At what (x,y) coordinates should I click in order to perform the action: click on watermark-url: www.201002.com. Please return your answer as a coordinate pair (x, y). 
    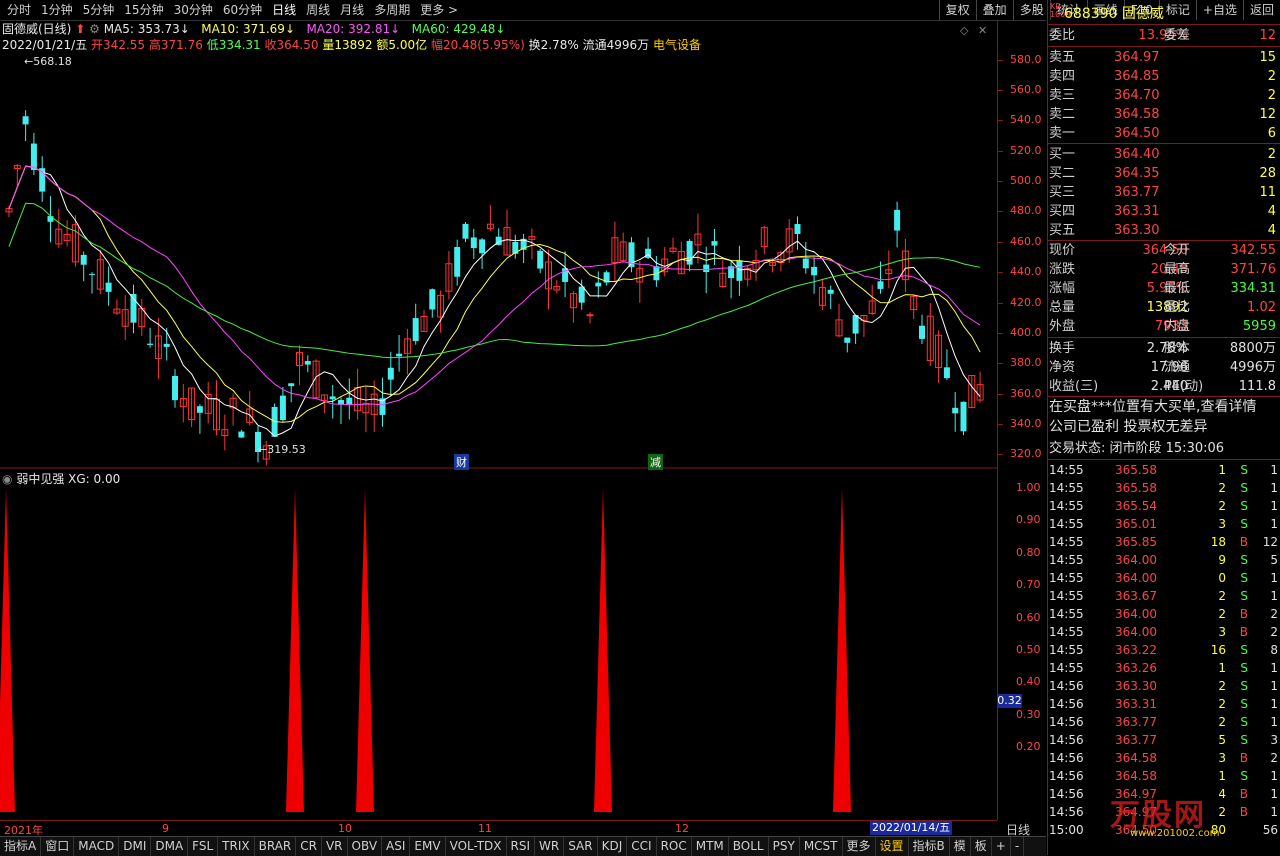
    Looking at the image, I should click on (1175, 833).